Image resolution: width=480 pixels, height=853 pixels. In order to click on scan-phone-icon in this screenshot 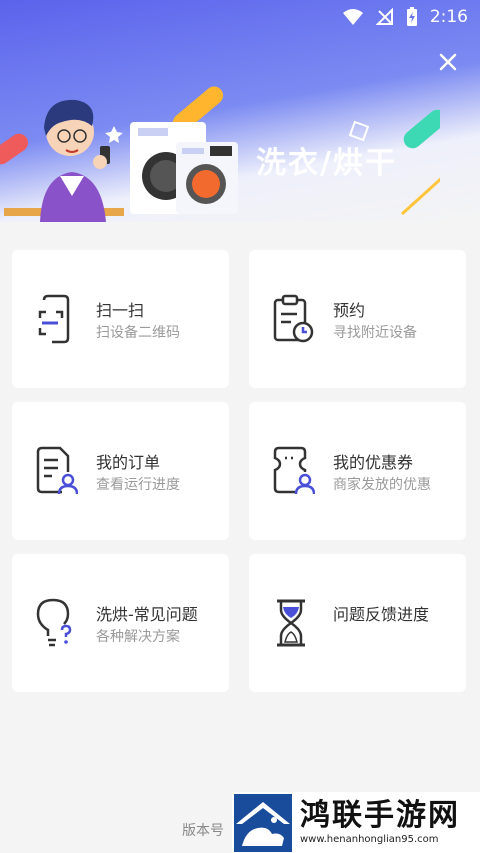, I will do `click(54, 319)`.